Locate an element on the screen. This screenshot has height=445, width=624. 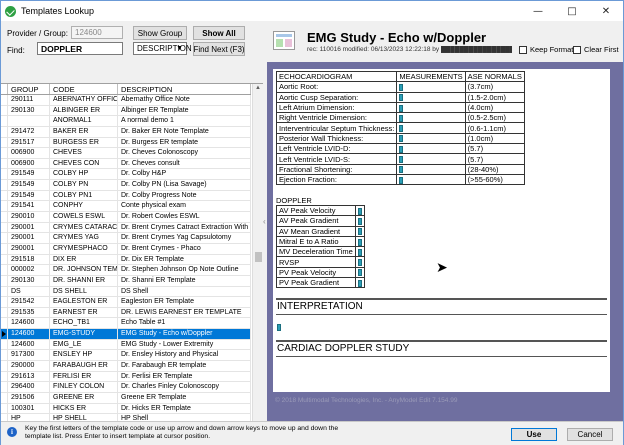
table-row: 124600 EMG_LE EMG Study - Lower Extremity is located at coordinates (126, 345).